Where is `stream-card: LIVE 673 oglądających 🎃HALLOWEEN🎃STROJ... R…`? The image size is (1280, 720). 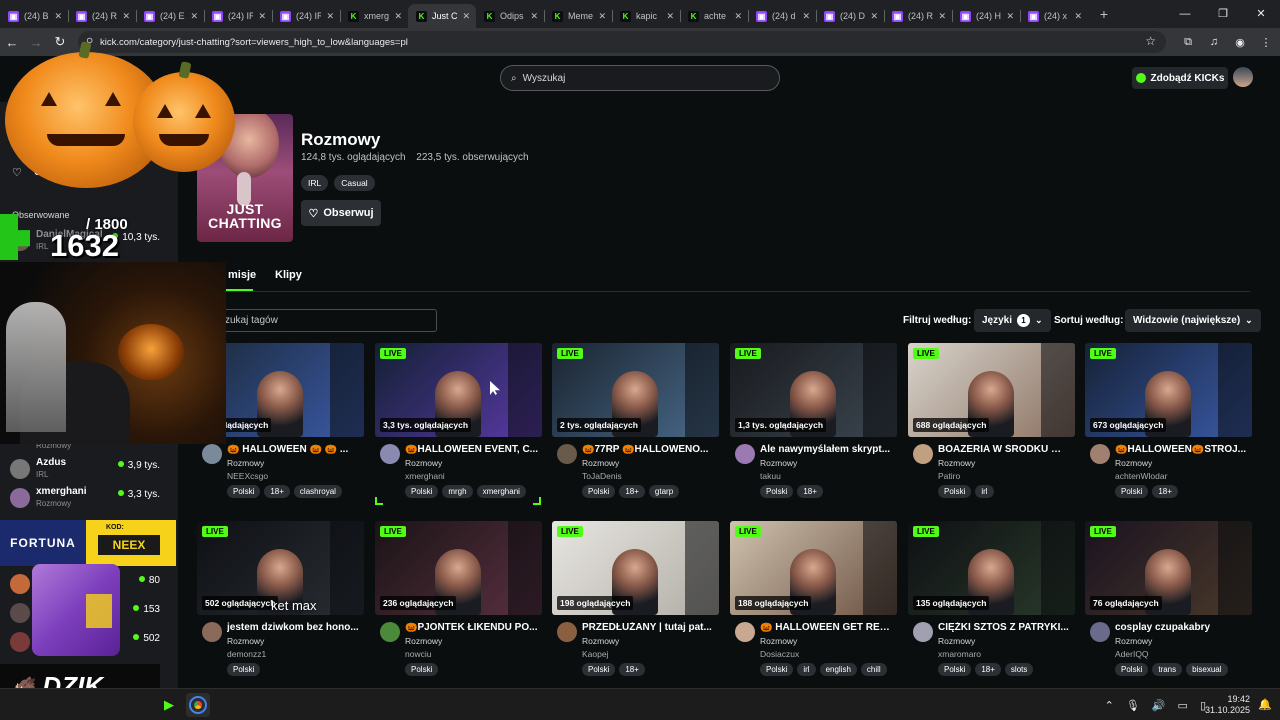 stream-card: LIVE 673 oglądających 🎃HALLOWEEN🎃STROJ... R… is located at coordinates (1168, 423).